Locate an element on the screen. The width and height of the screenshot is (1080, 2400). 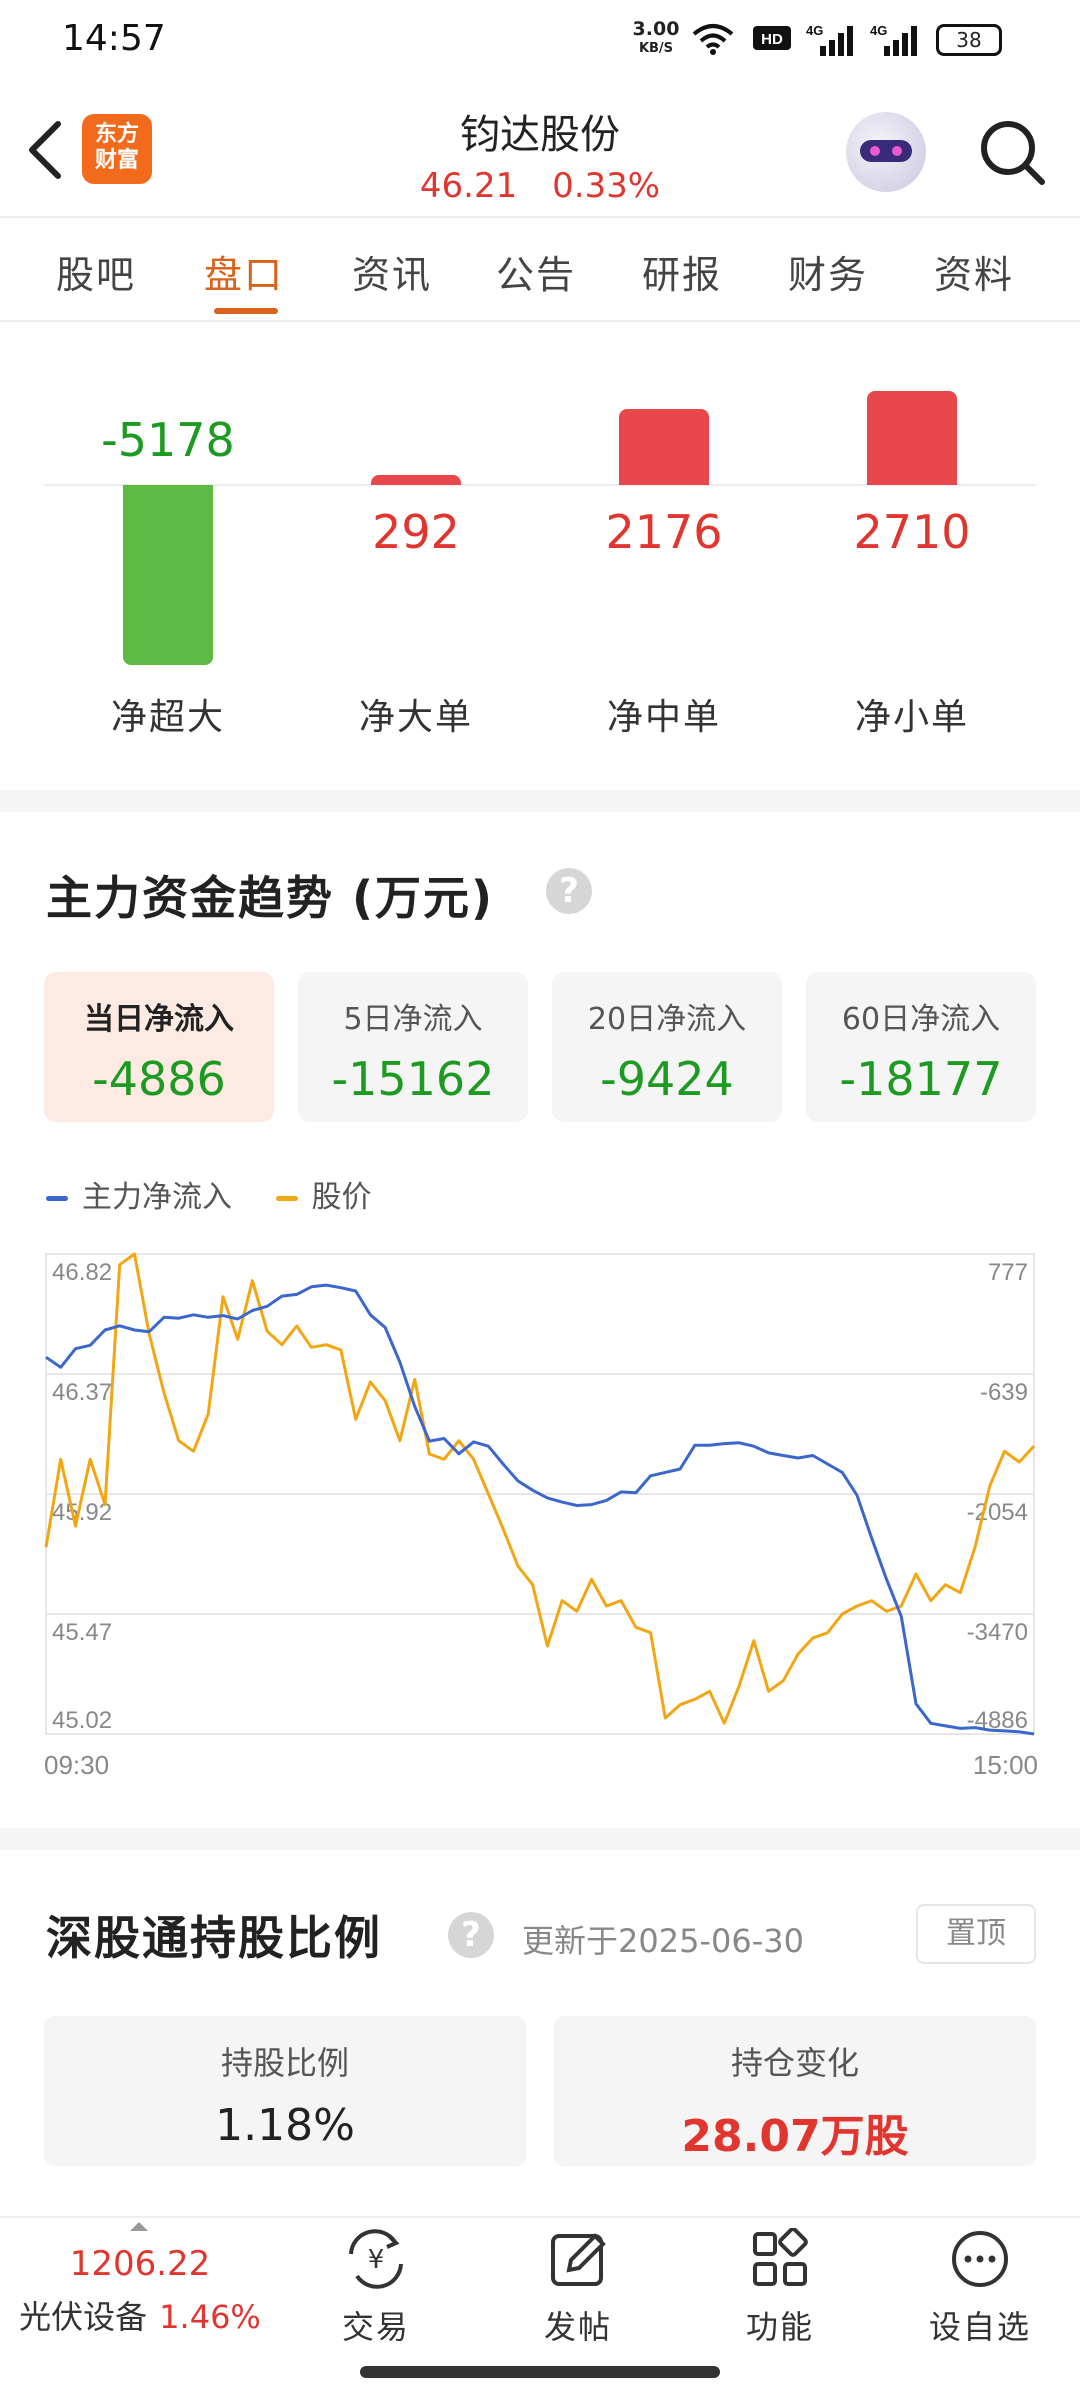
post-button: 发帖 is located at coordinates (578, 2288).